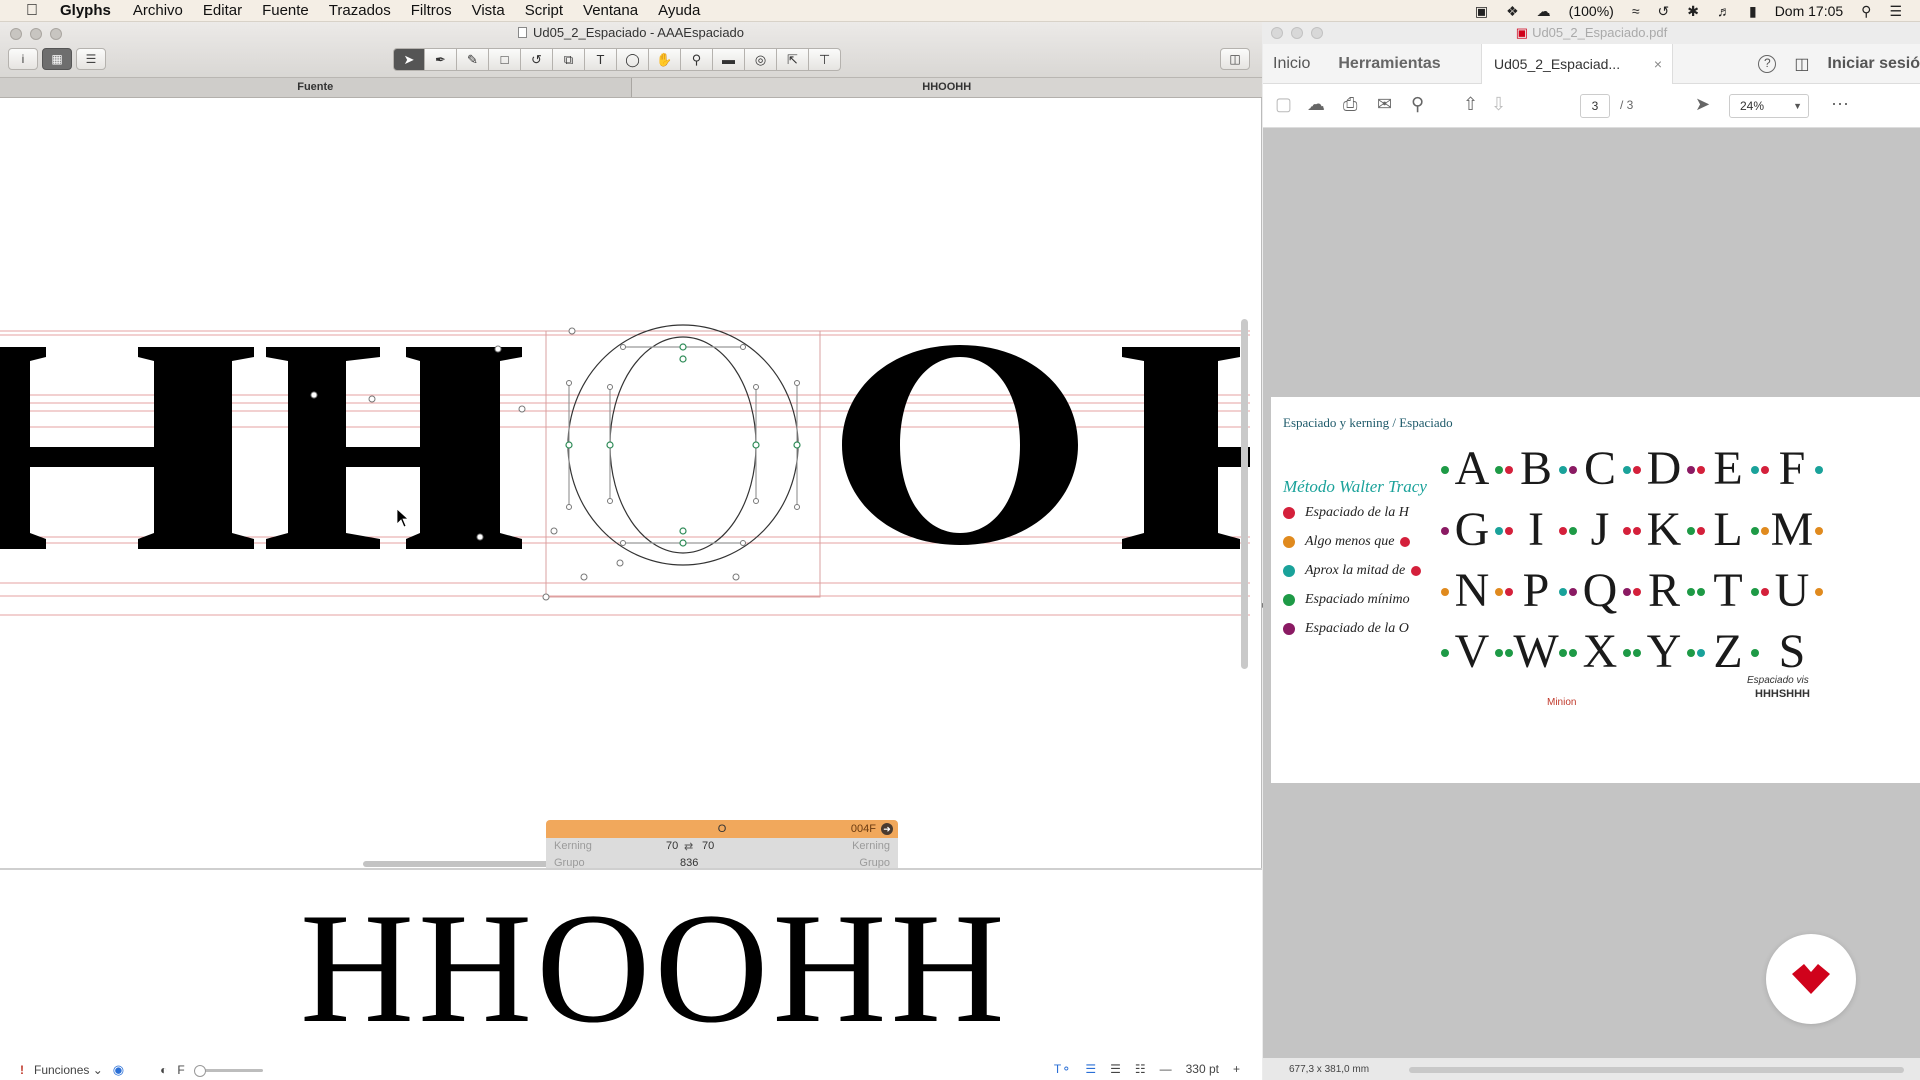 The image size is (1920, 1080). What do you see at coordinates (672, 846) in the screenshot?
I see `lsb-field: 70` at bounding box center [672, 846].